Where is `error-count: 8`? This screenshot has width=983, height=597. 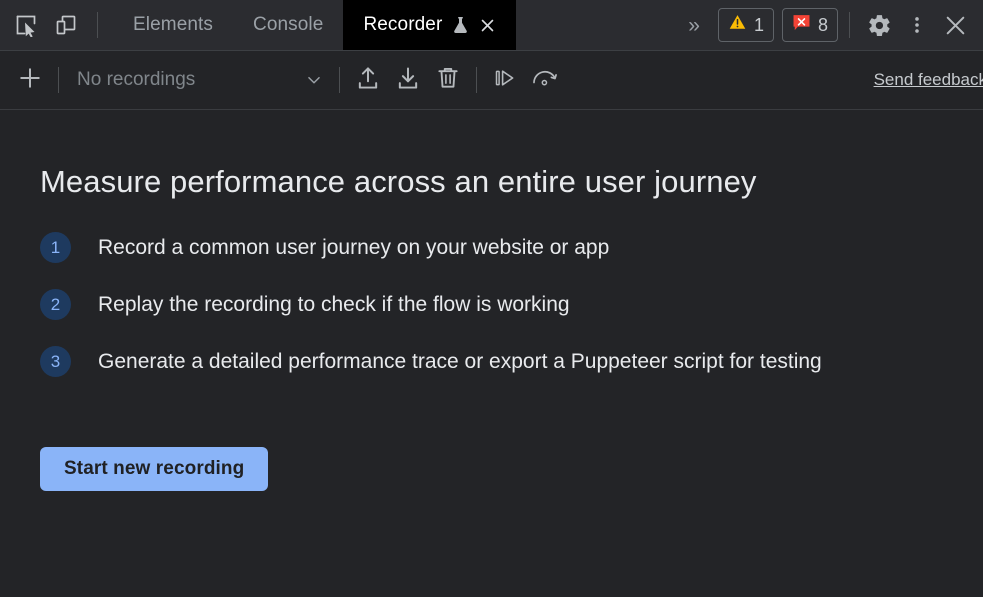
error-count: 8 is located at coordinates (822, 25).